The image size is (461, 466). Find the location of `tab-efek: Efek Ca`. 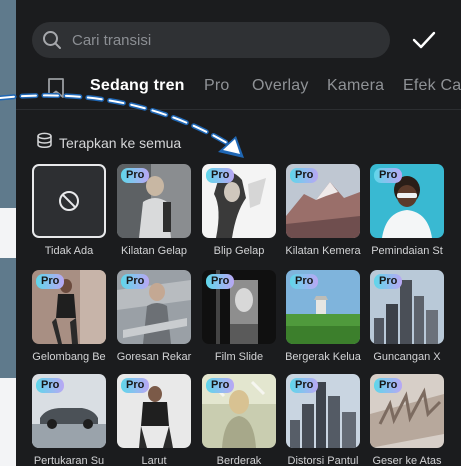

tab-efek: Efek Ca is located at coordinates (432, 86).